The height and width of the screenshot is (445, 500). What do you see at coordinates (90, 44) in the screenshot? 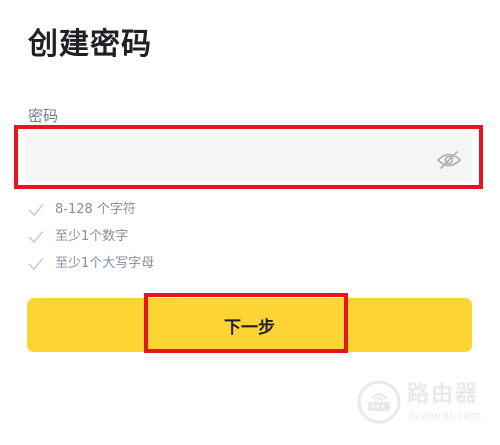
I see `page-title: 创建密码` at bounding box center [90, 44].